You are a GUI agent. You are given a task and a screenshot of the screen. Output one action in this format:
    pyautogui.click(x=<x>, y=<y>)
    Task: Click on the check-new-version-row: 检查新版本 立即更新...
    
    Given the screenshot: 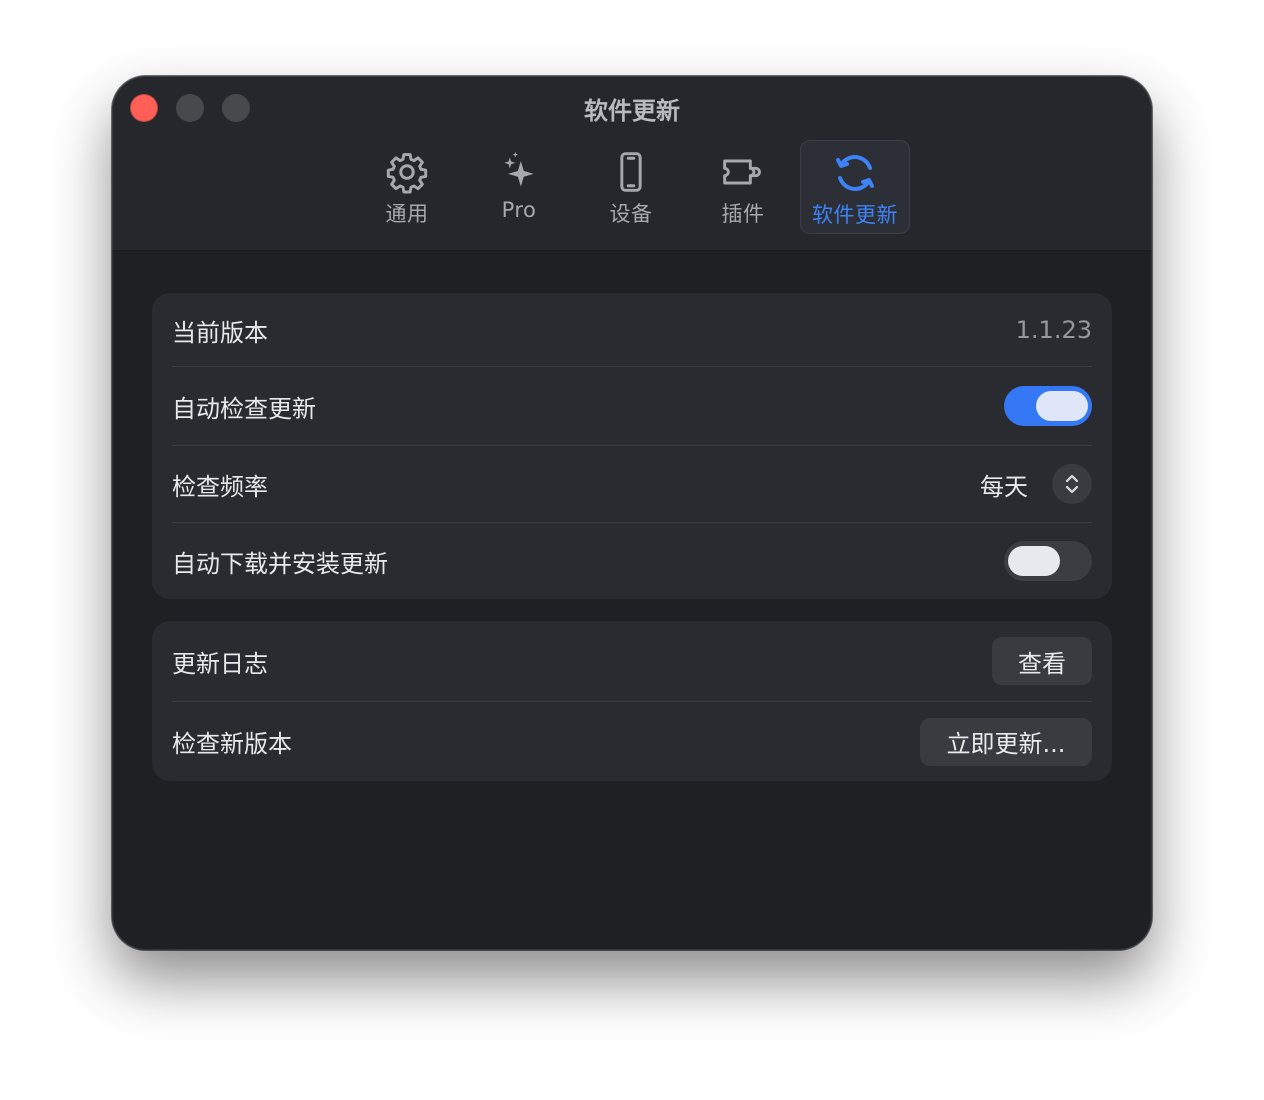 What is the action you would take?
    pyautogui.click(x=632, y=741)
    